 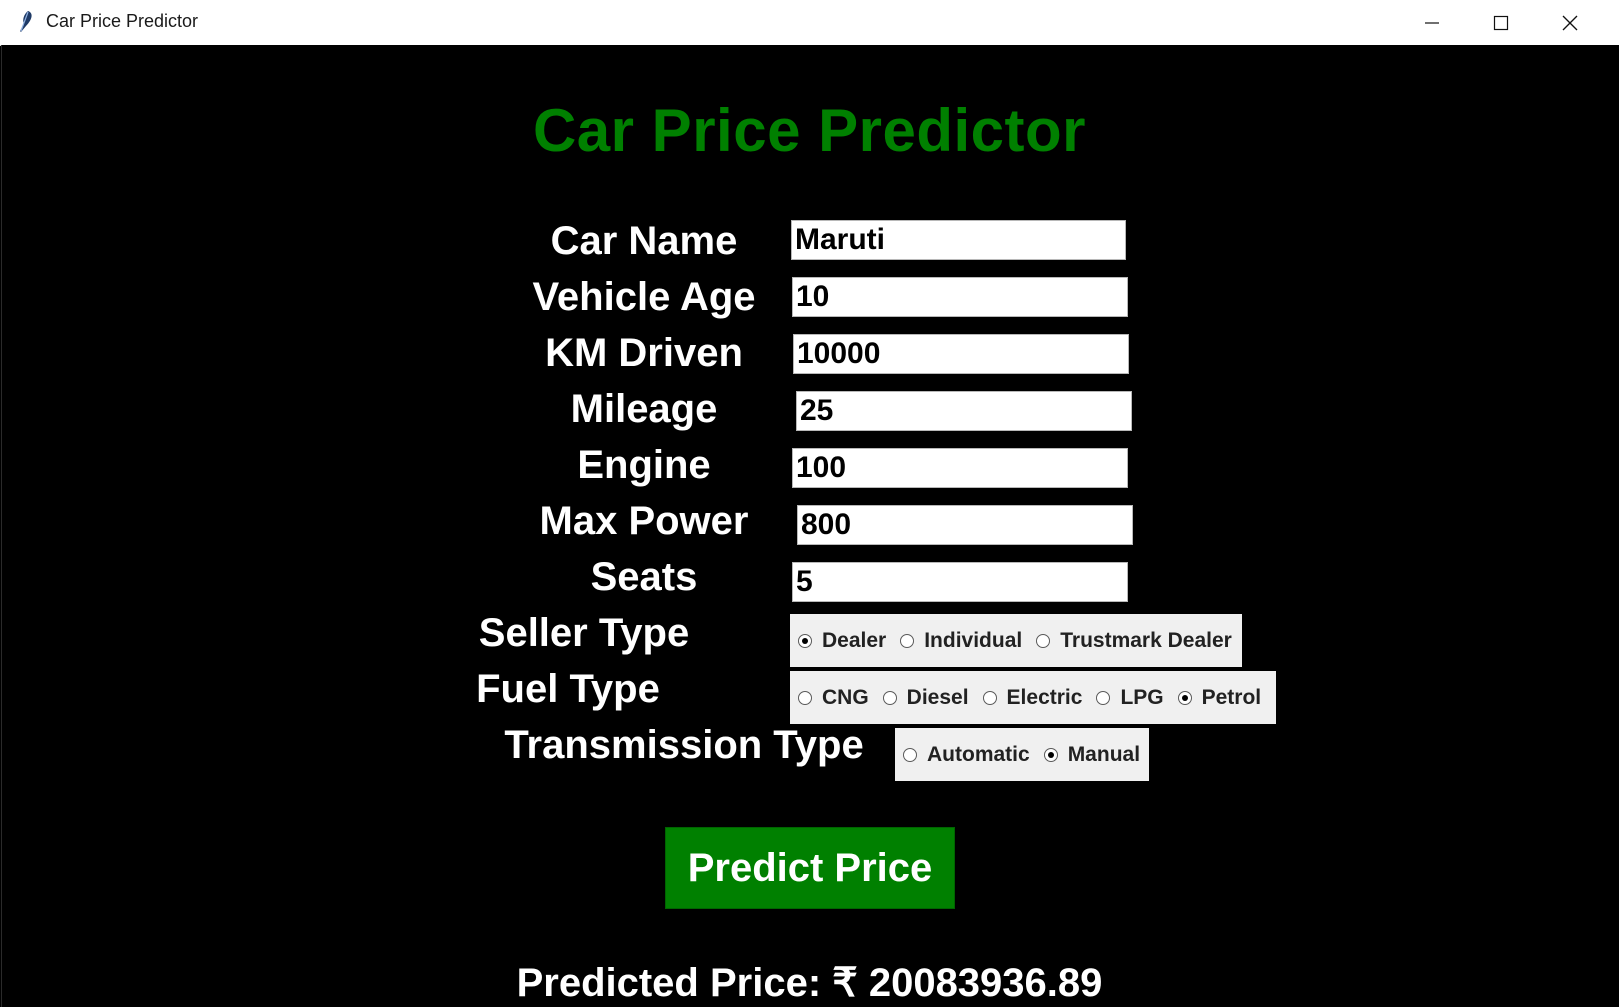 I want to click on radio-option-label: Electric, so click(x=1044, y=697).